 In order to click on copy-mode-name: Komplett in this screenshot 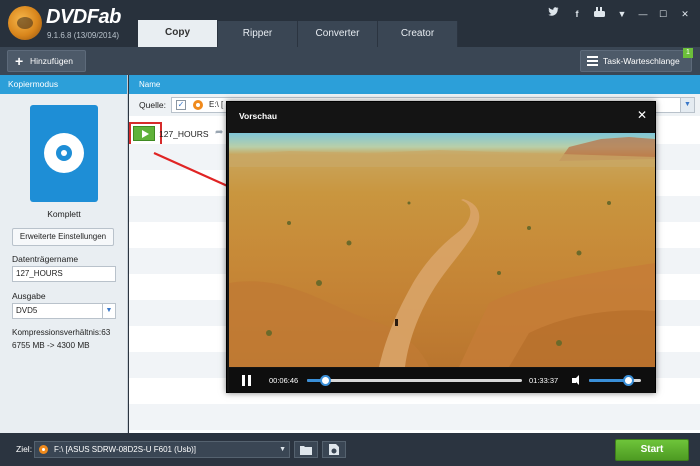, I will do `click(64, 214)`.